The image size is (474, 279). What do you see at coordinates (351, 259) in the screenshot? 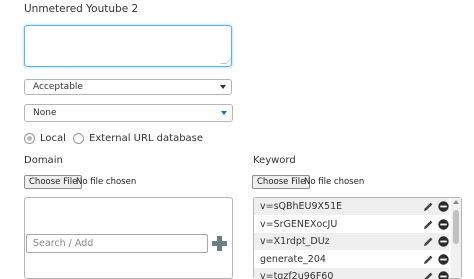
I see `keyword-list-item: generate_204` at bounding box center [351, 259].